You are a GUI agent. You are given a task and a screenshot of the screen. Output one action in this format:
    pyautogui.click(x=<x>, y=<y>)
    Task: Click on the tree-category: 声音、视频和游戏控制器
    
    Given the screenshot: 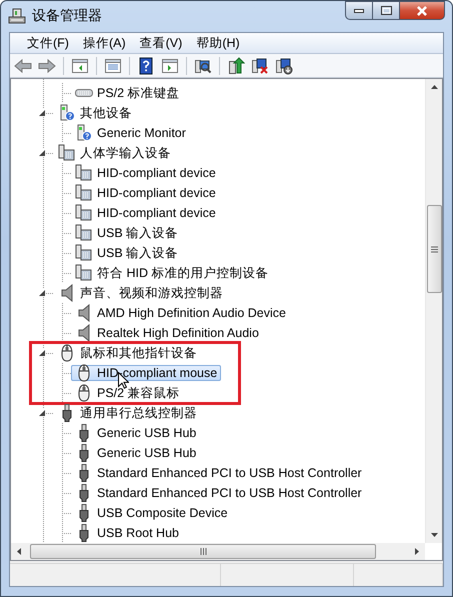 What is the action you would take?
    pyautogui.click(x=140, y=293)
    